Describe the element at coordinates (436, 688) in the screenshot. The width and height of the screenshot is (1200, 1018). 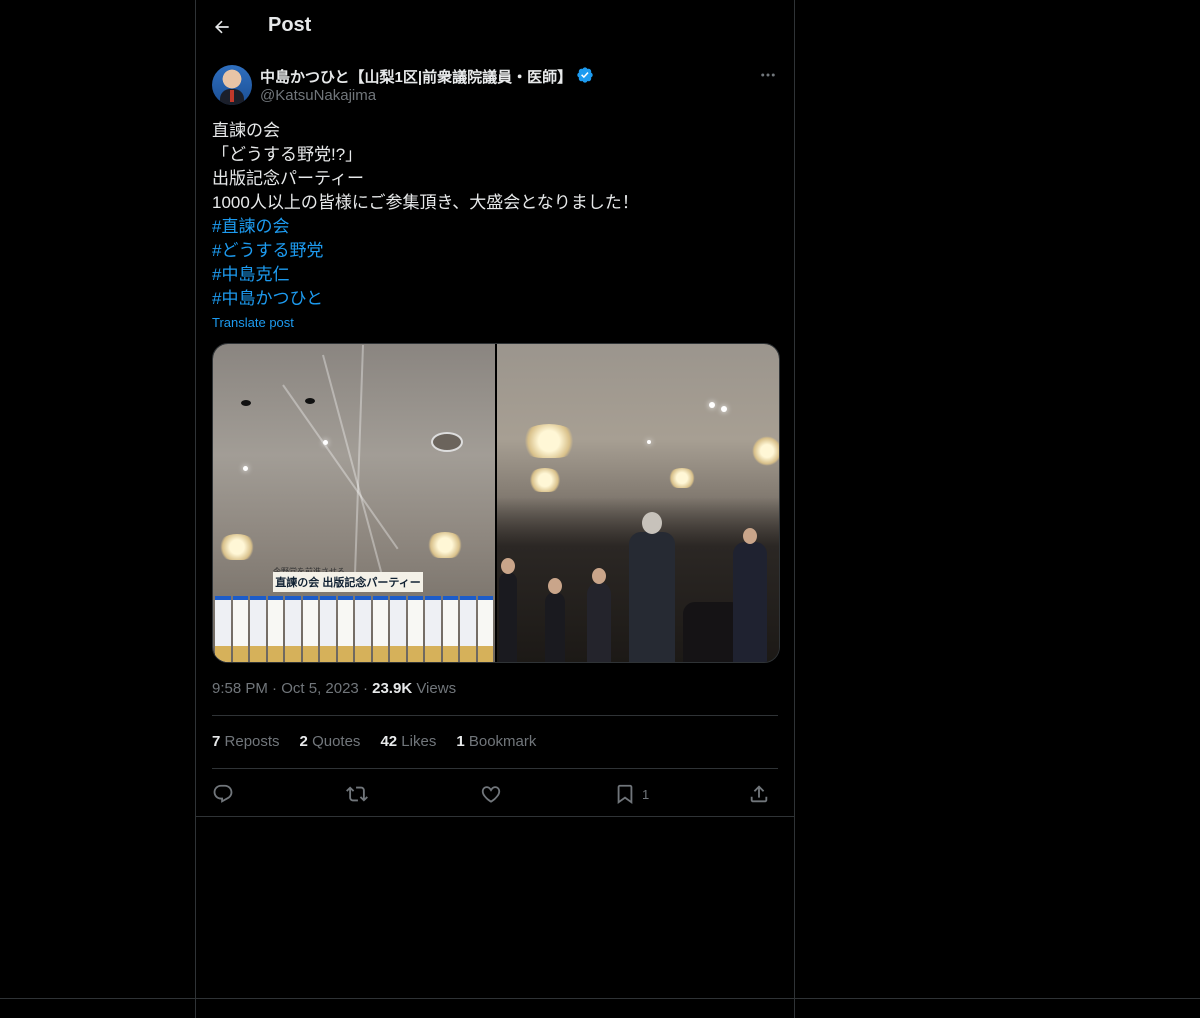
I see `views-label: Views` at that location.